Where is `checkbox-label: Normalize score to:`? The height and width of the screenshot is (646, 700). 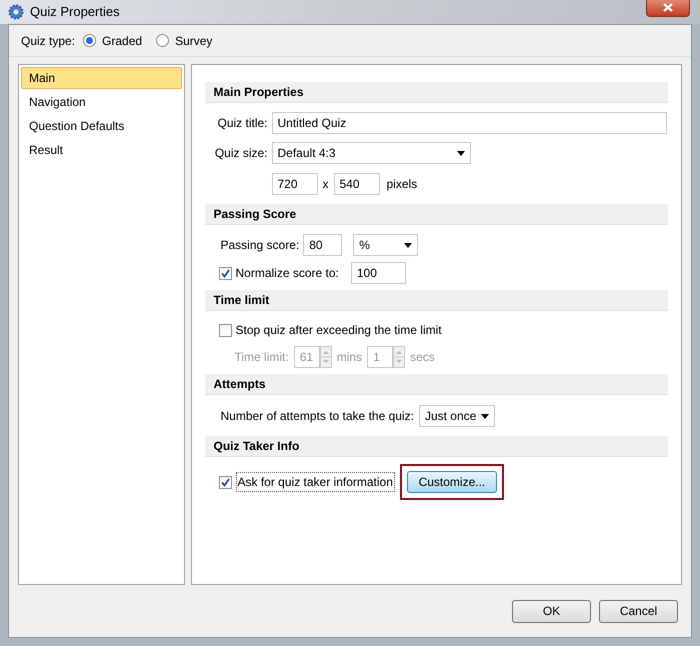
checkbox-label: Normalize score to: is located at coordinates (287, 273).